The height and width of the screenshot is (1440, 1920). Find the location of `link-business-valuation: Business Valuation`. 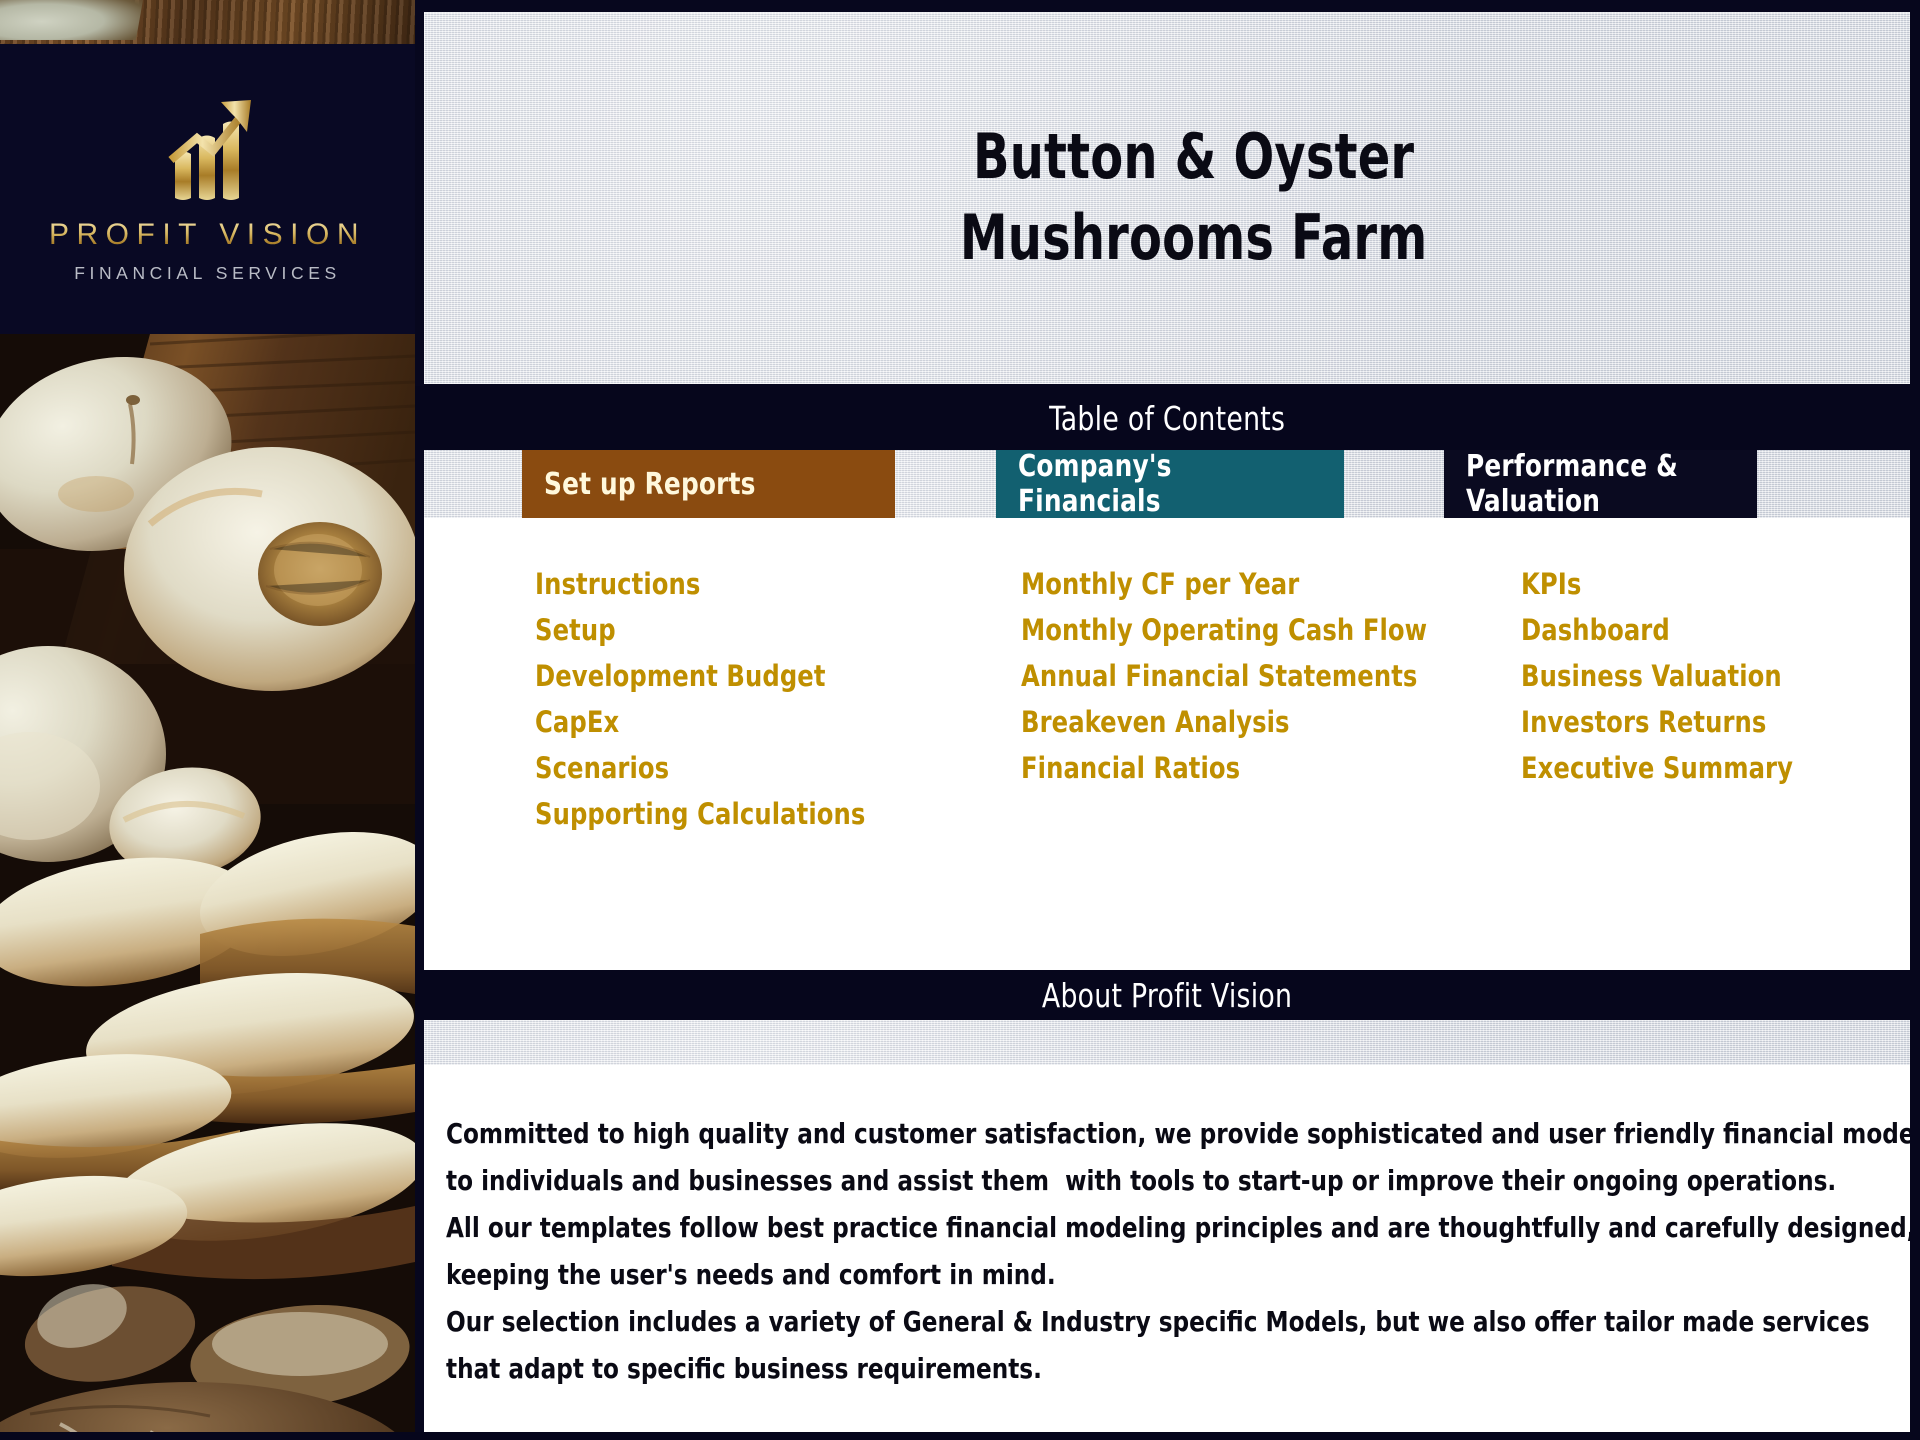

link-business-valuation: Business Valuation is located at coordinates (1661, 676).